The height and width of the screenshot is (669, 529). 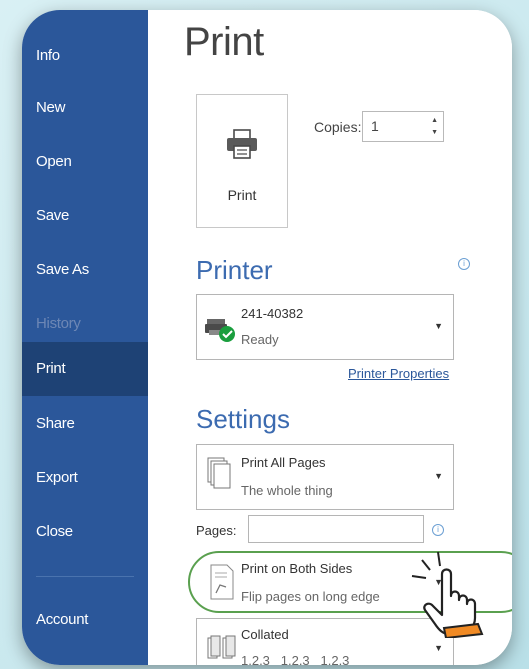 I want to click on copies-stepper: 1 ▲ ▼, so click(x=403, y=126).